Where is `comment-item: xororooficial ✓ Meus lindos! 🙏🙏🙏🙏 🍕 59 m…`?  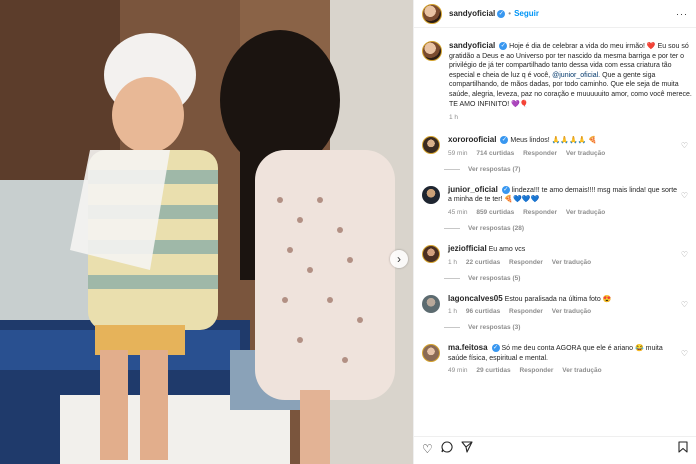
comment-item: xororooficial ✓ Meus lindos! 🙏🙏🙏🙏 🍕 59 m… is located at coordinates (555, 146).